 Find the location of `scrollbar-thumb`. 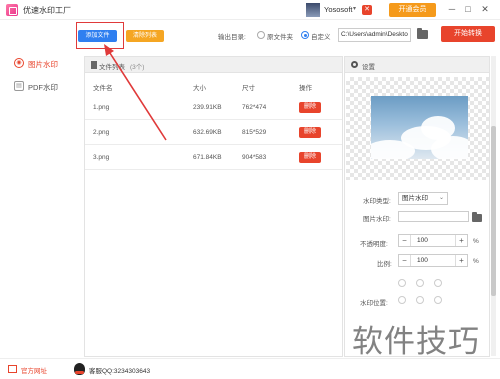

scrollbar-thumb is located at coordinates (493, 211).